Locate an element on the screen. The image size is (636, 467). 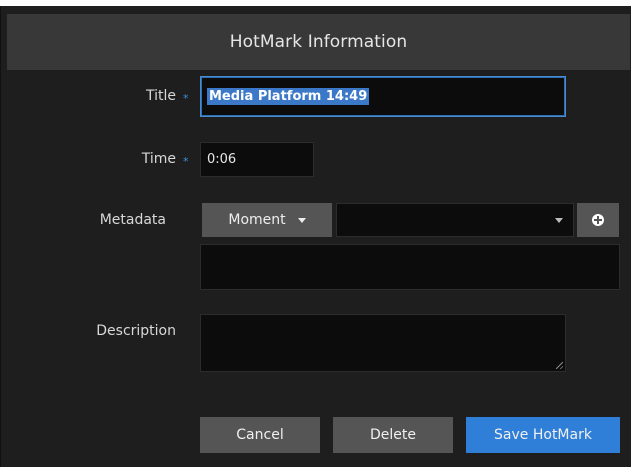
metadata-type-label: Moment is located at coordinates (257, 220).